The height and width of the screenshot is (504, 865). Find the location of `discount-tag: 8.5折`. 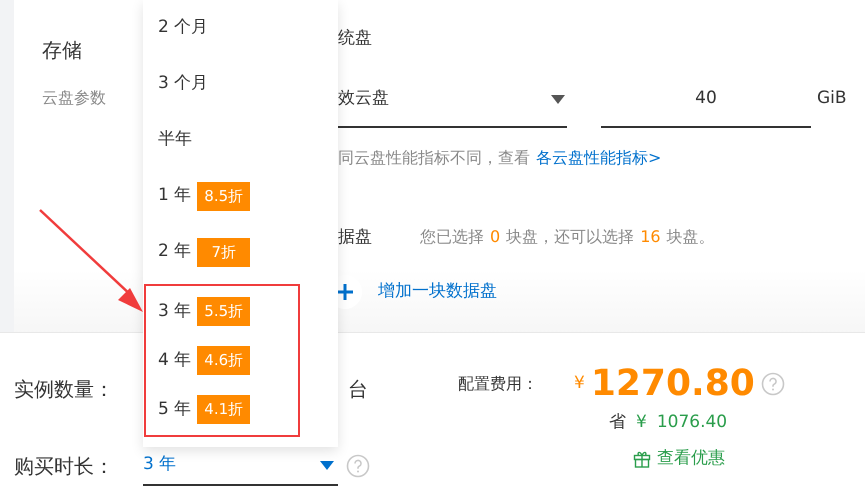

discount-tag: 8.5折 is located at coordinates (223, 196).